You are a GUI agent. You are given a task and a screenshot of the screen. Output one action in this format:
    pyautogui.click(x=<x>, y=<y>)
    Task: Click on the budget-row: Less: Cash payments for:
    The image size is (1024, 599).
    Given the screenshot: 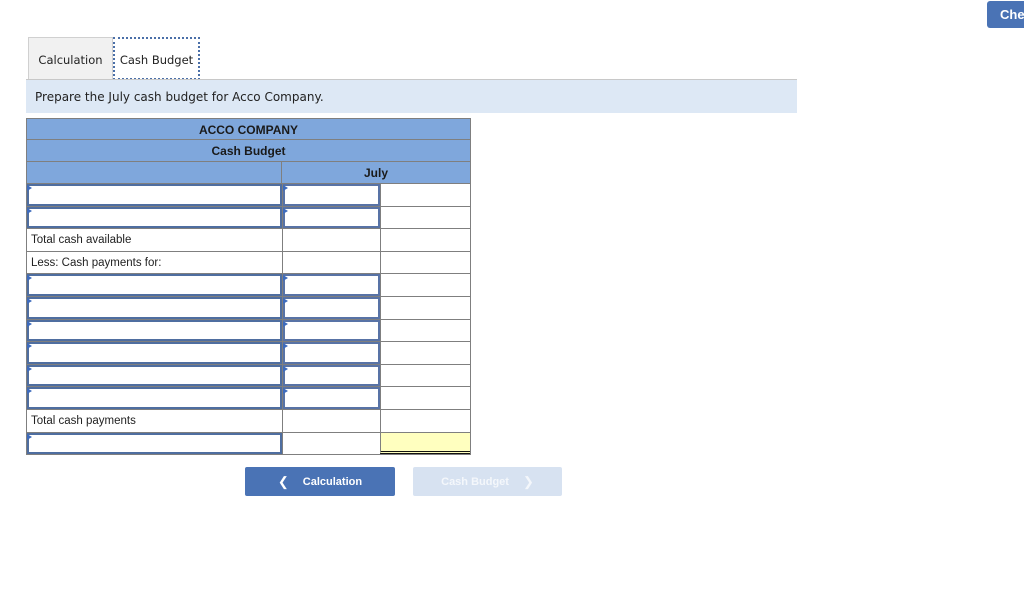 What is the action you would take?
    pyautogui.click(x=248, y=263)
    